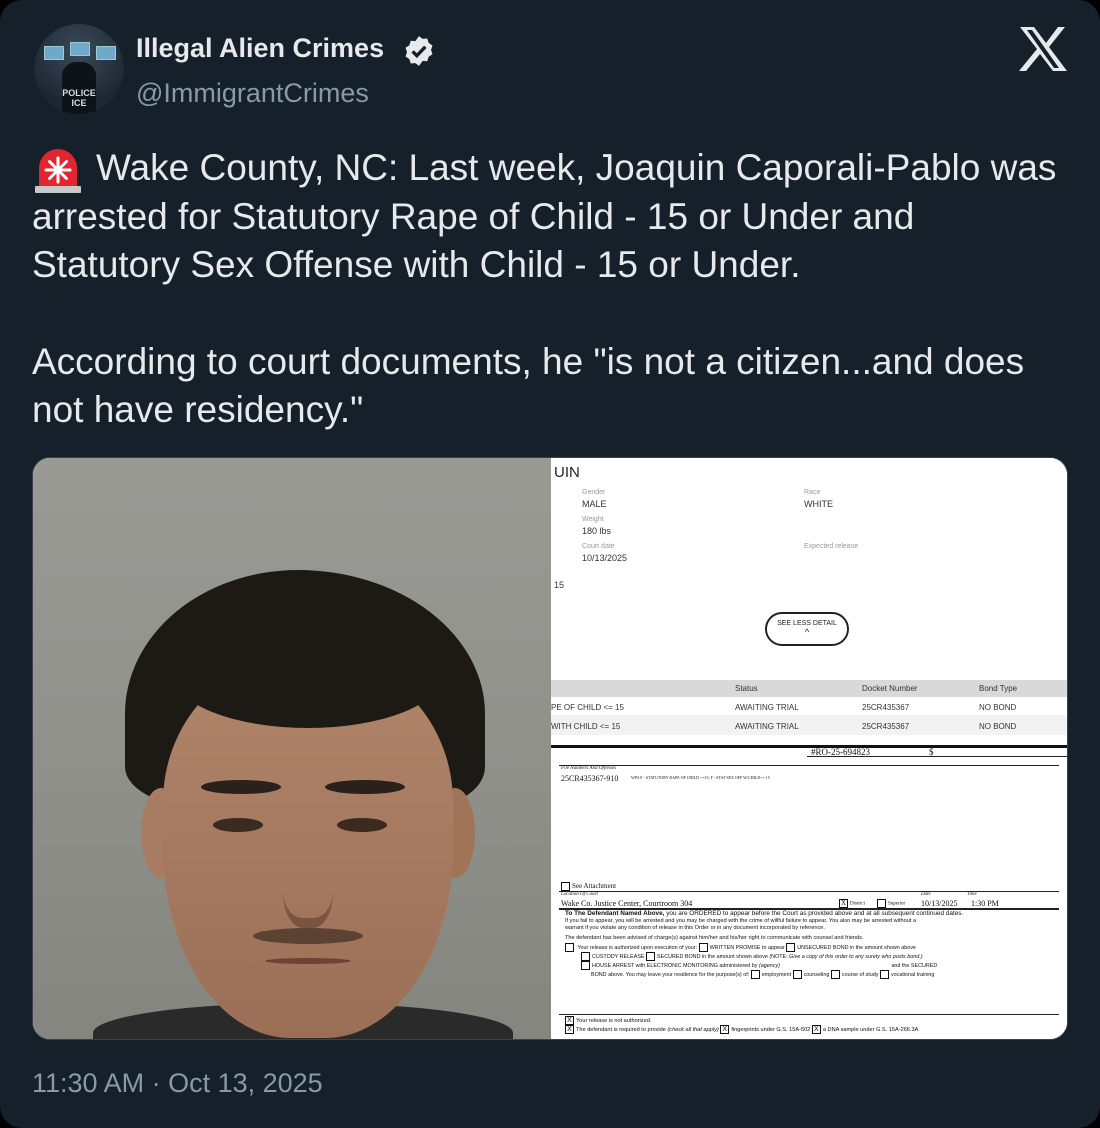 The width and height of the screenshot is (1100, 1128). Describe the element at coordinates (590, 778) in the screenshot. I see `file-number: 25CR435367-910` at that location.